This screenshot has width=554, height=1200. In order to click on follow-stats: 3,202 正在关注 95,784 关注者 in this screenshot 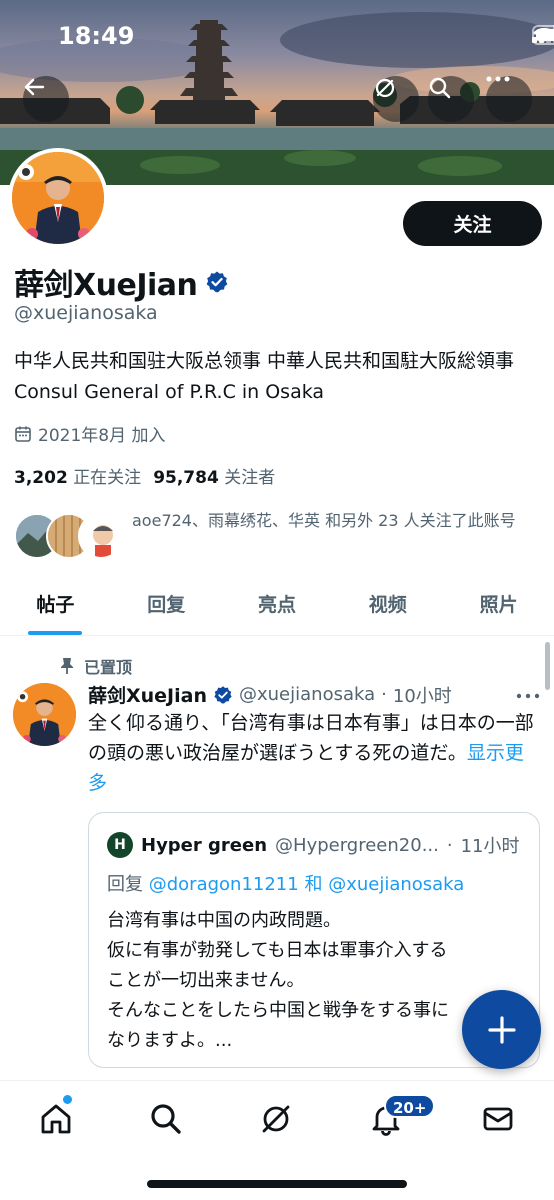, I will do `click(144, 475)`.